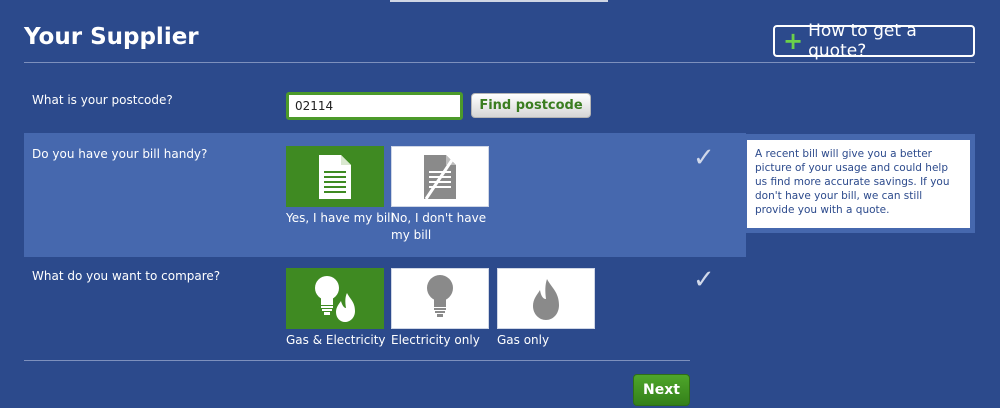  Describe the element at coordinates (531, 105) in the screenshot. I see `find-postcode-button: Find postcode` at that location.